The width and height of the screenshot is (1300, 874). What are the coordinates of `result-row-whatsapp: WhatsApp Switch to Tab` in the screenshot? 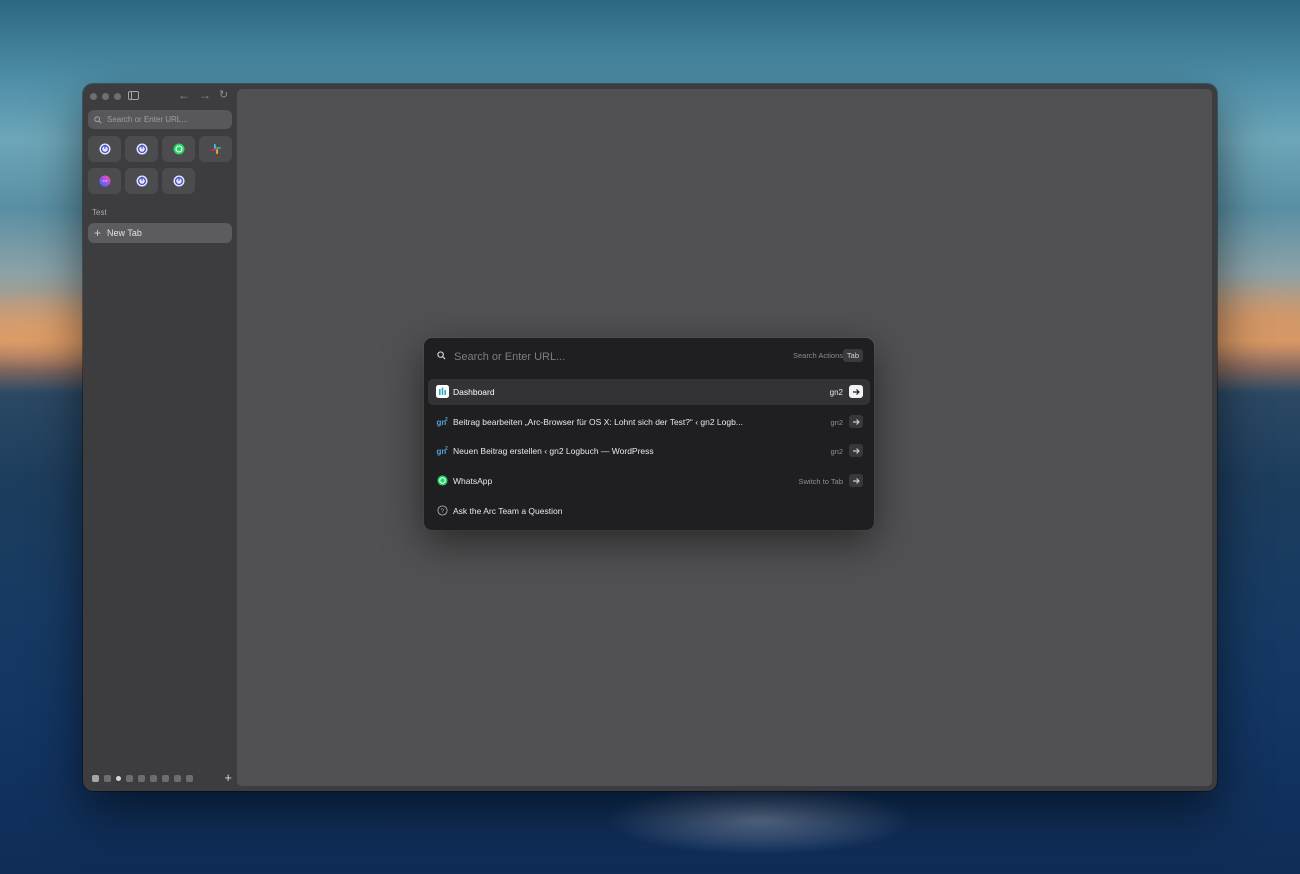 It's located at (649, 481).